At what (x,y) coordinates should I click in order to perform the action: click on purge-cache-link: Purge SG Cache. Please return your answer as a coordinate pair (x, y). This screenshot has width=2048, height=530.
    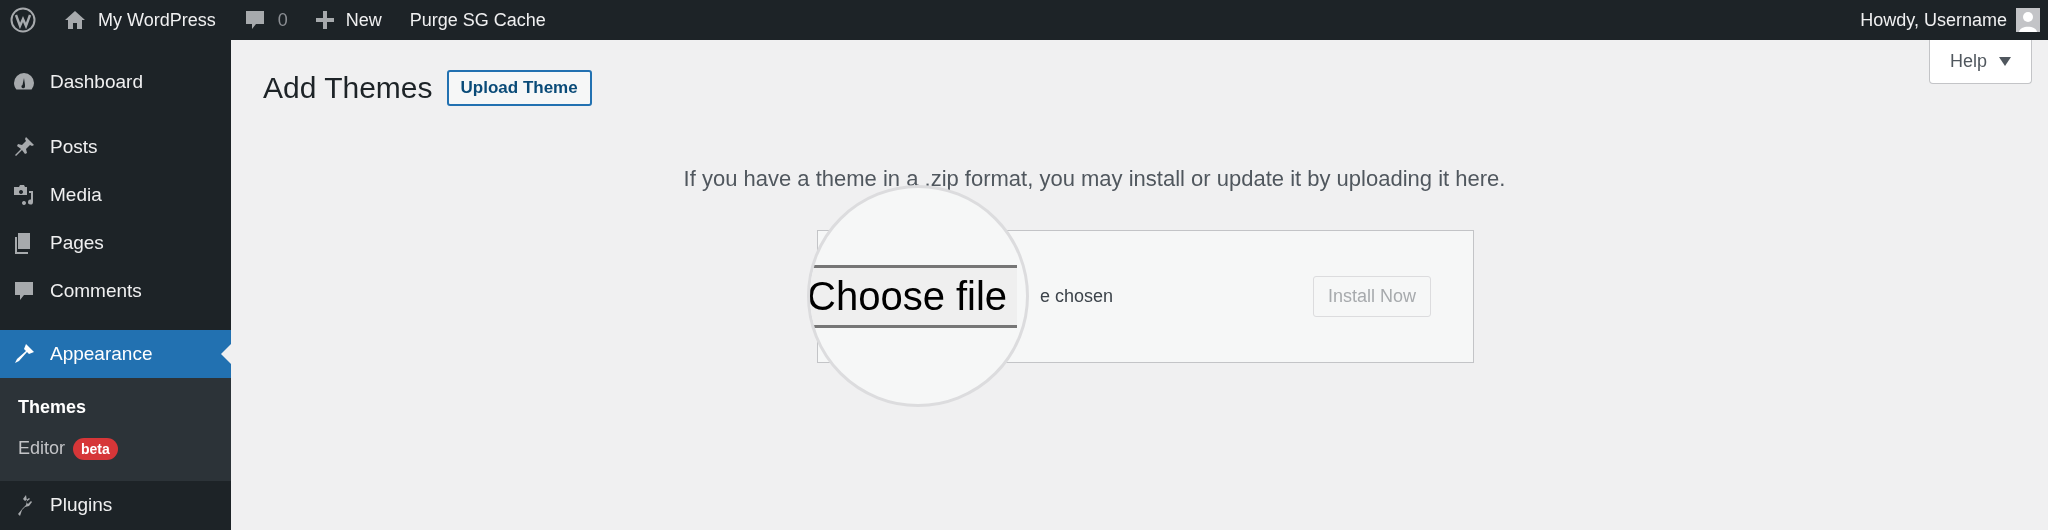
    Looking at the image, I should click on (477, 20).